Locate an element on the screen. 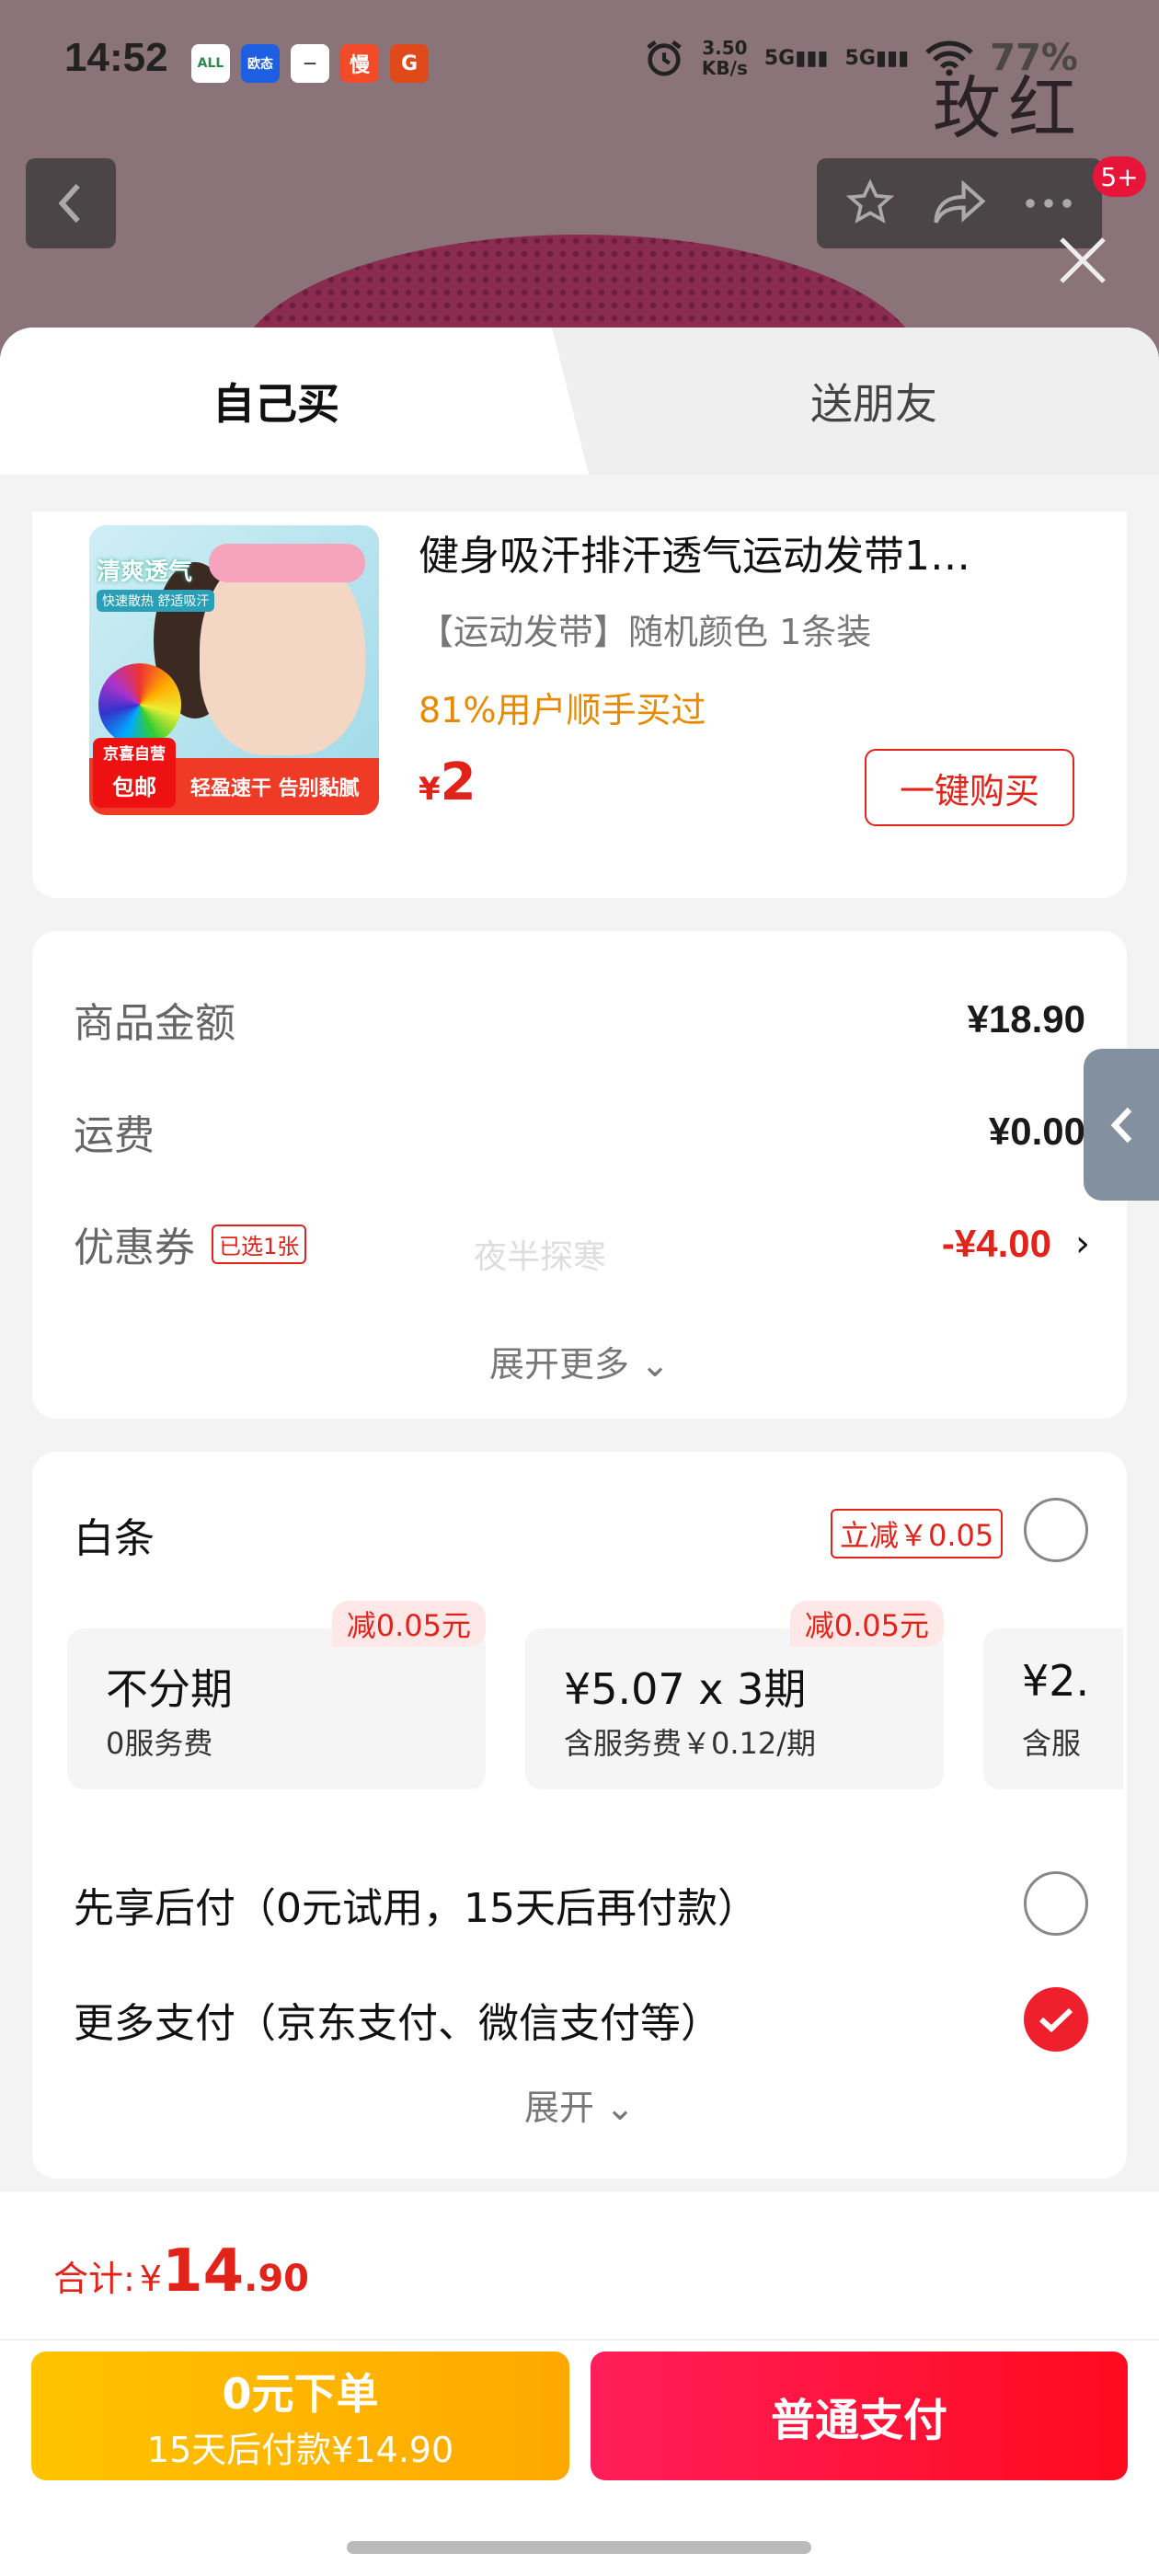  goods-amount-value: ¥18.90 is located at coordinates (1026, 1019).